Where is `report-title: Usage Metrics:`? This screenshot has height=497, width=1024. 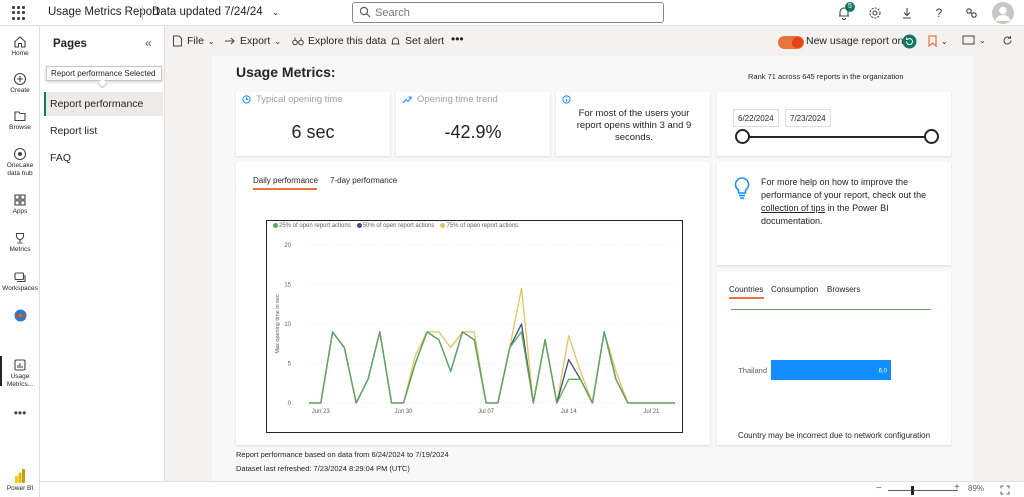 report-title: Usage Metrics: is located at coordinates (286, 72).